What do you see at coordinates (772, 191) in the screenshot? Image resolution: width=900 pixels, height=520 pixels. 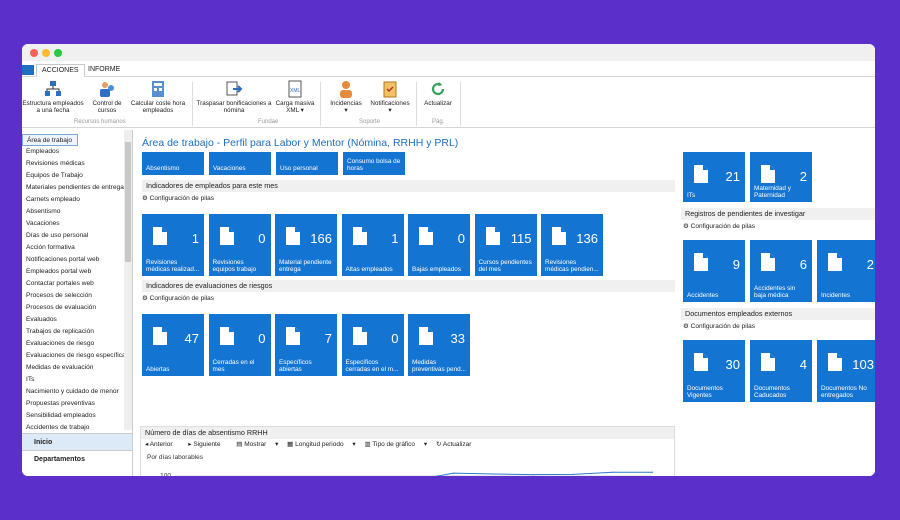 I see `tile-label: Maternidad y Paternidad` at bounding box center [772, 191].